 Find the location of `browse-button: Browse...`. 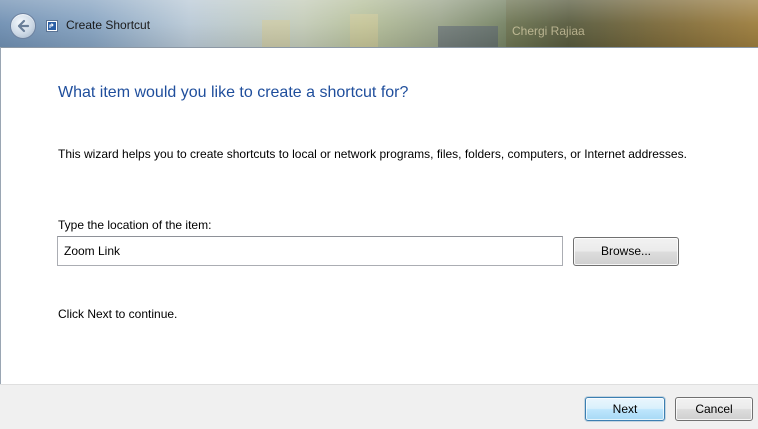

browse-button: Browse... is located at coordinates (626, 251).